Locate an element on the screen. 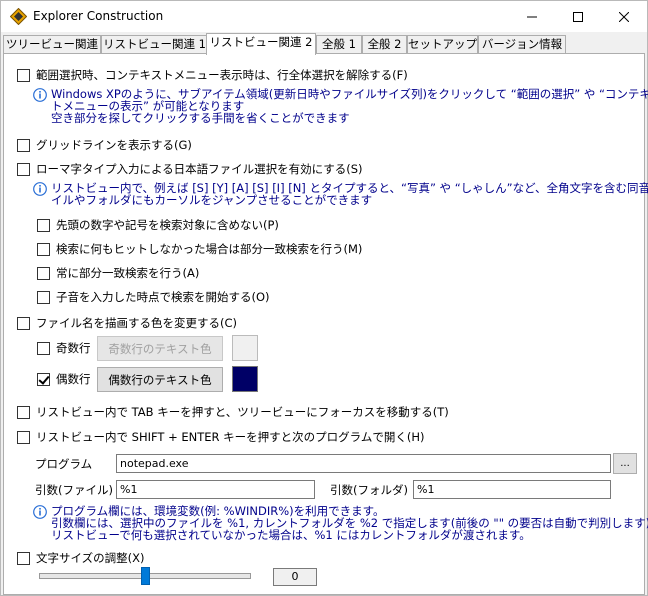 The height and width of the screenshot is (596, 648). filename-color-checkbox: ファイル名を描画する色を変更する(C) is located at coordinates (127, 323).